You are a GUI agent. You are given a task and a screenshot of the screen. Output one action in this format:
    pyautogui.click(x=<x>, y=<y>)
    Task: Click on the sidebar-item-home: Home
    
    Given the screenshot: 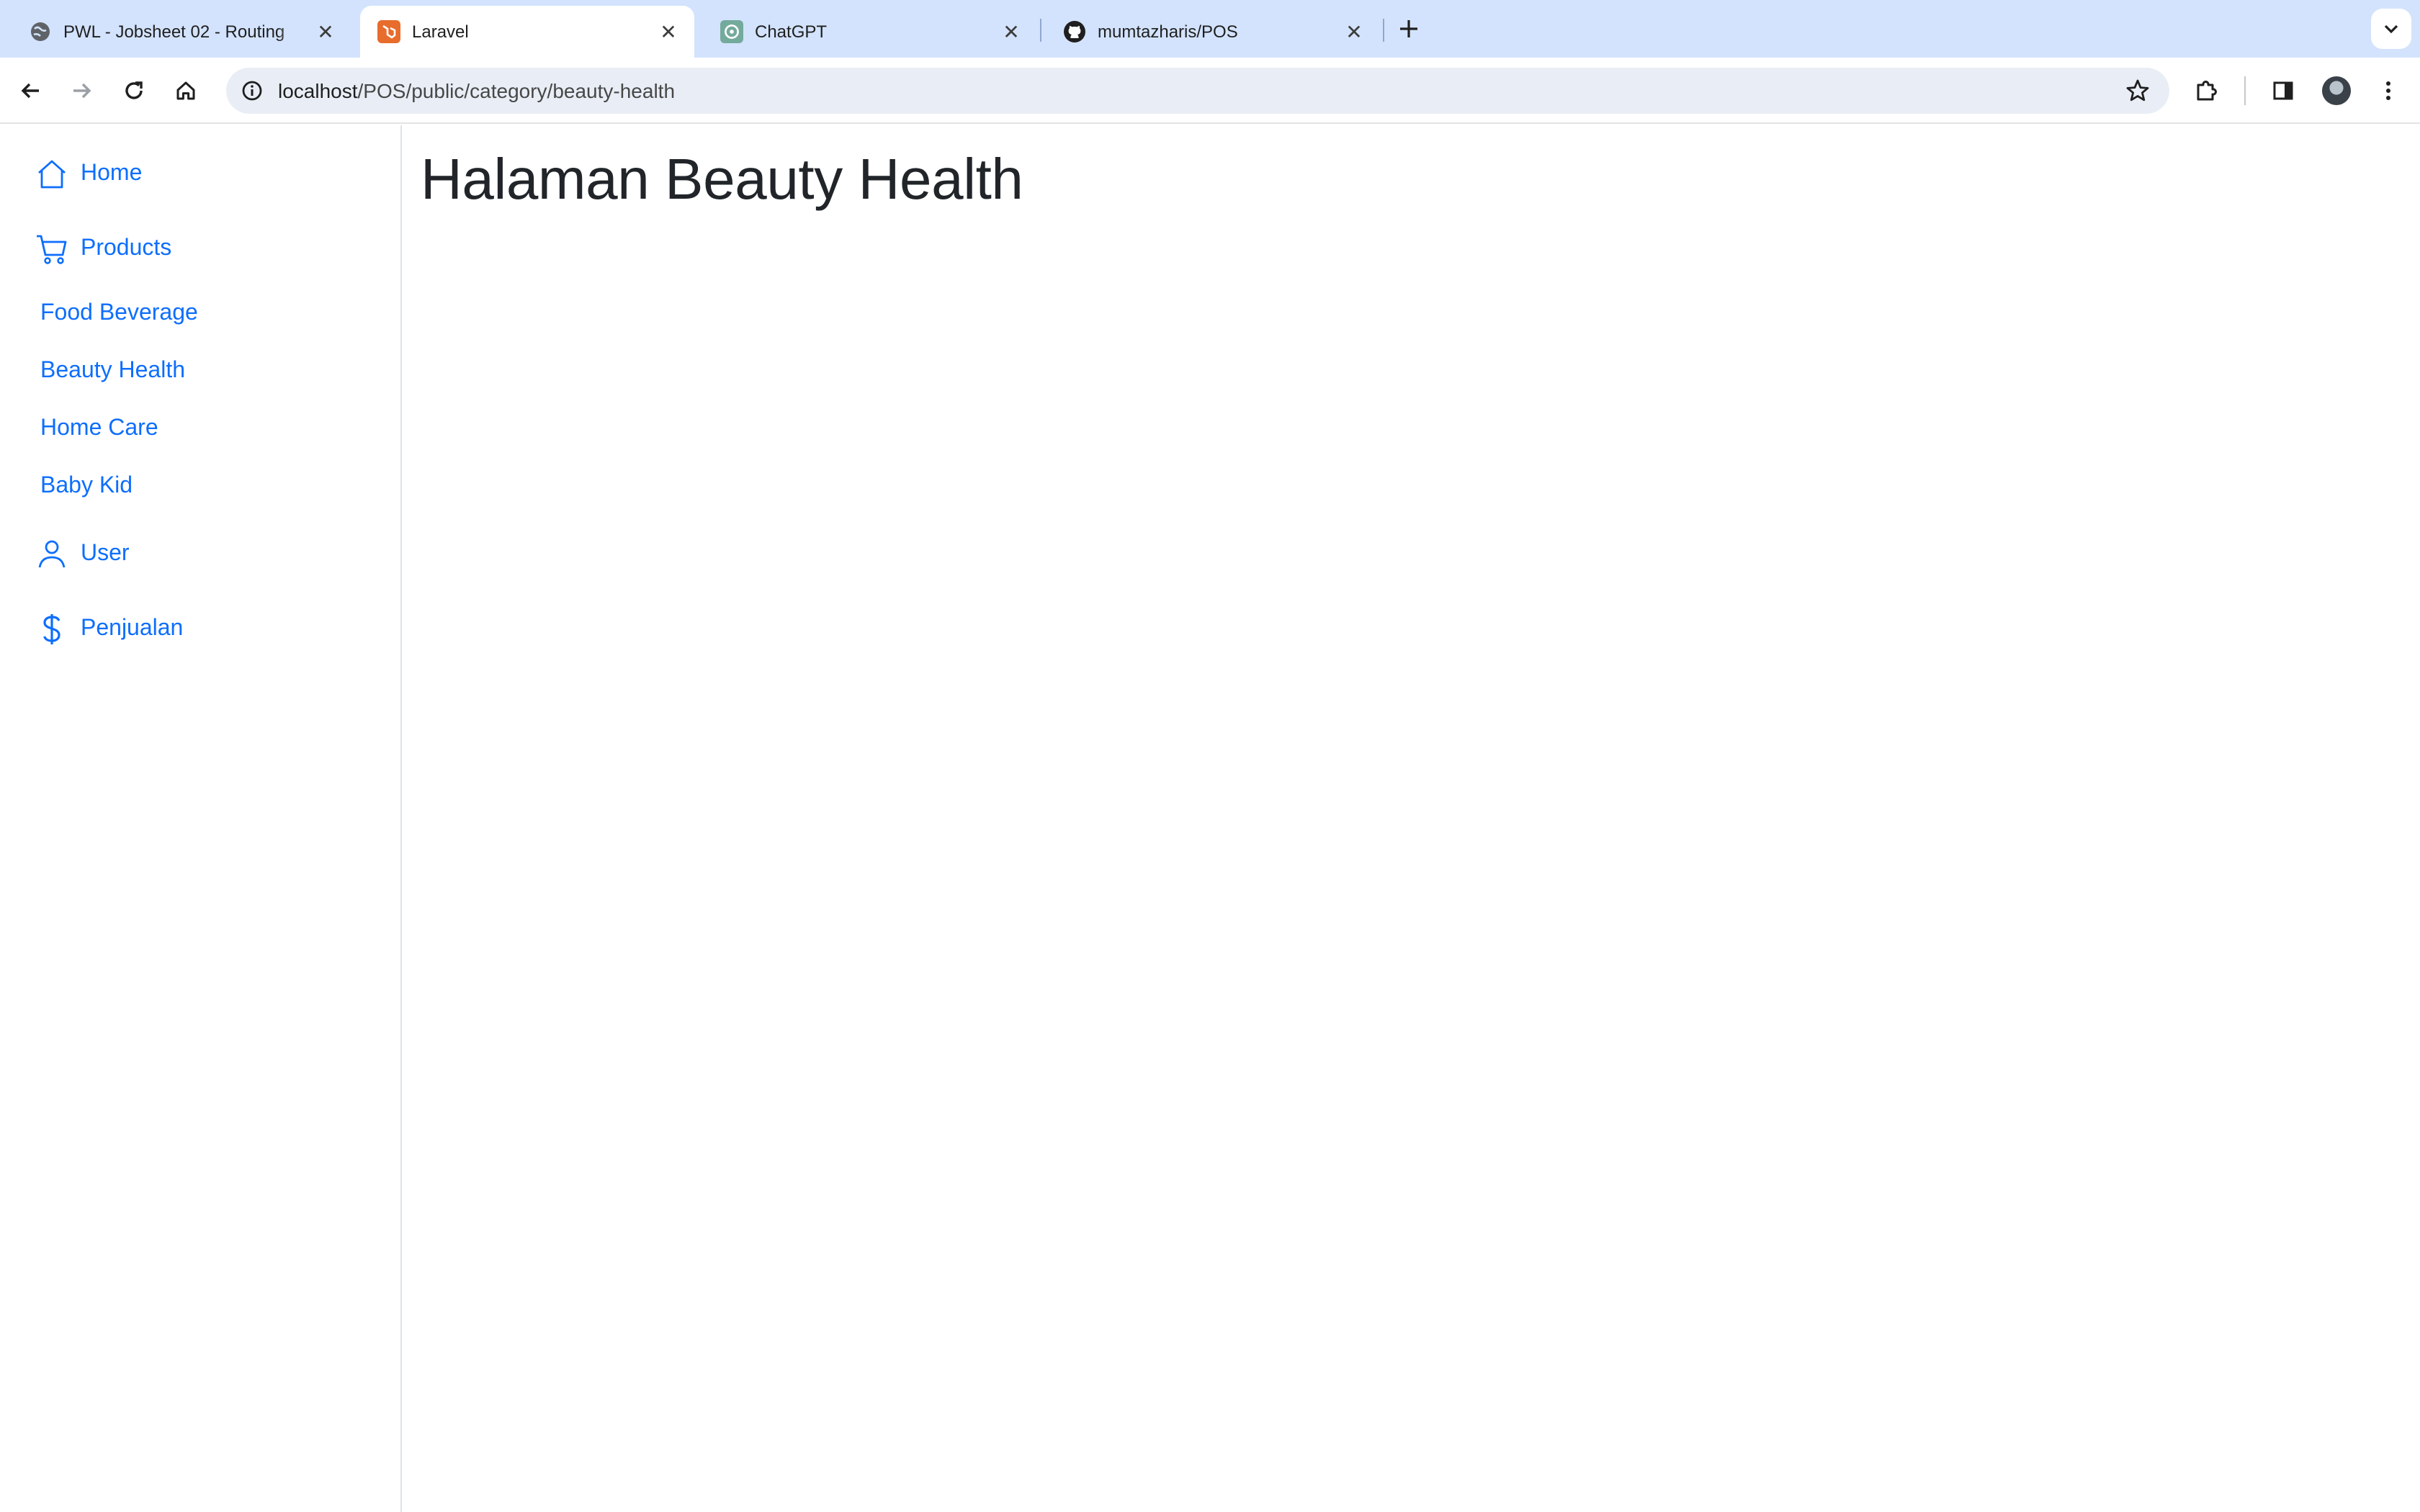 What is the action you would take?
    pyautogui.click(x=88, y=174)
    